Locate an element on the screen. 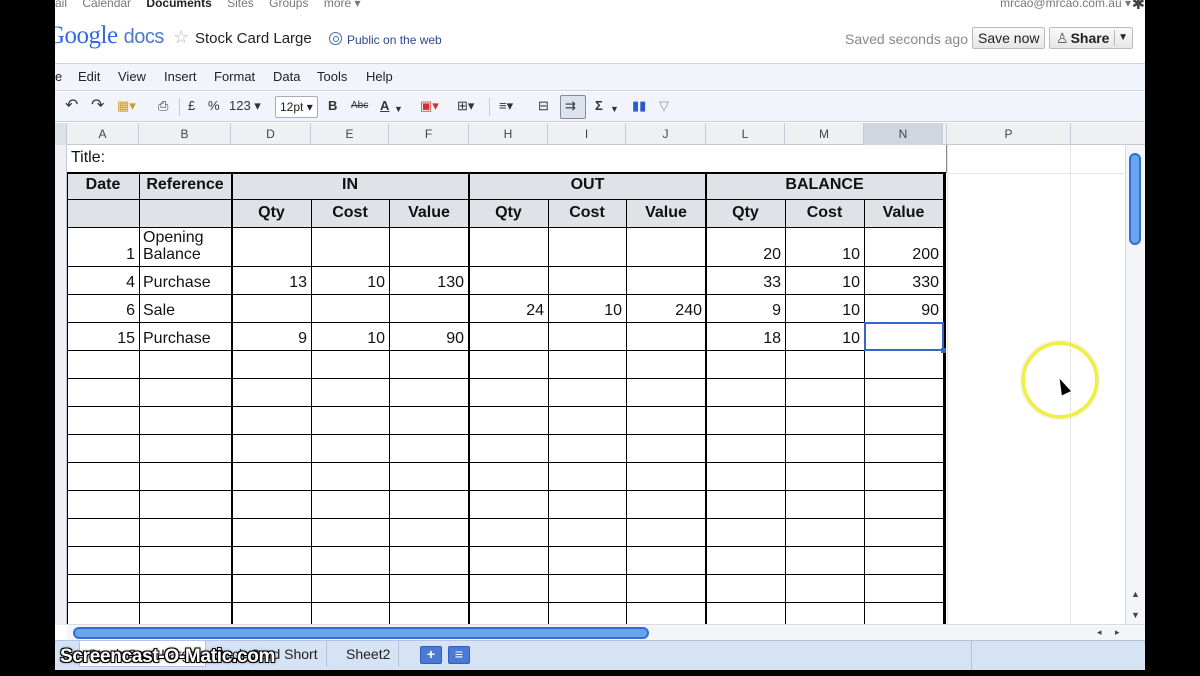 The image size is (1200, 676). fill-color-icon: ▣▾ is located at coordinates (429, 106).